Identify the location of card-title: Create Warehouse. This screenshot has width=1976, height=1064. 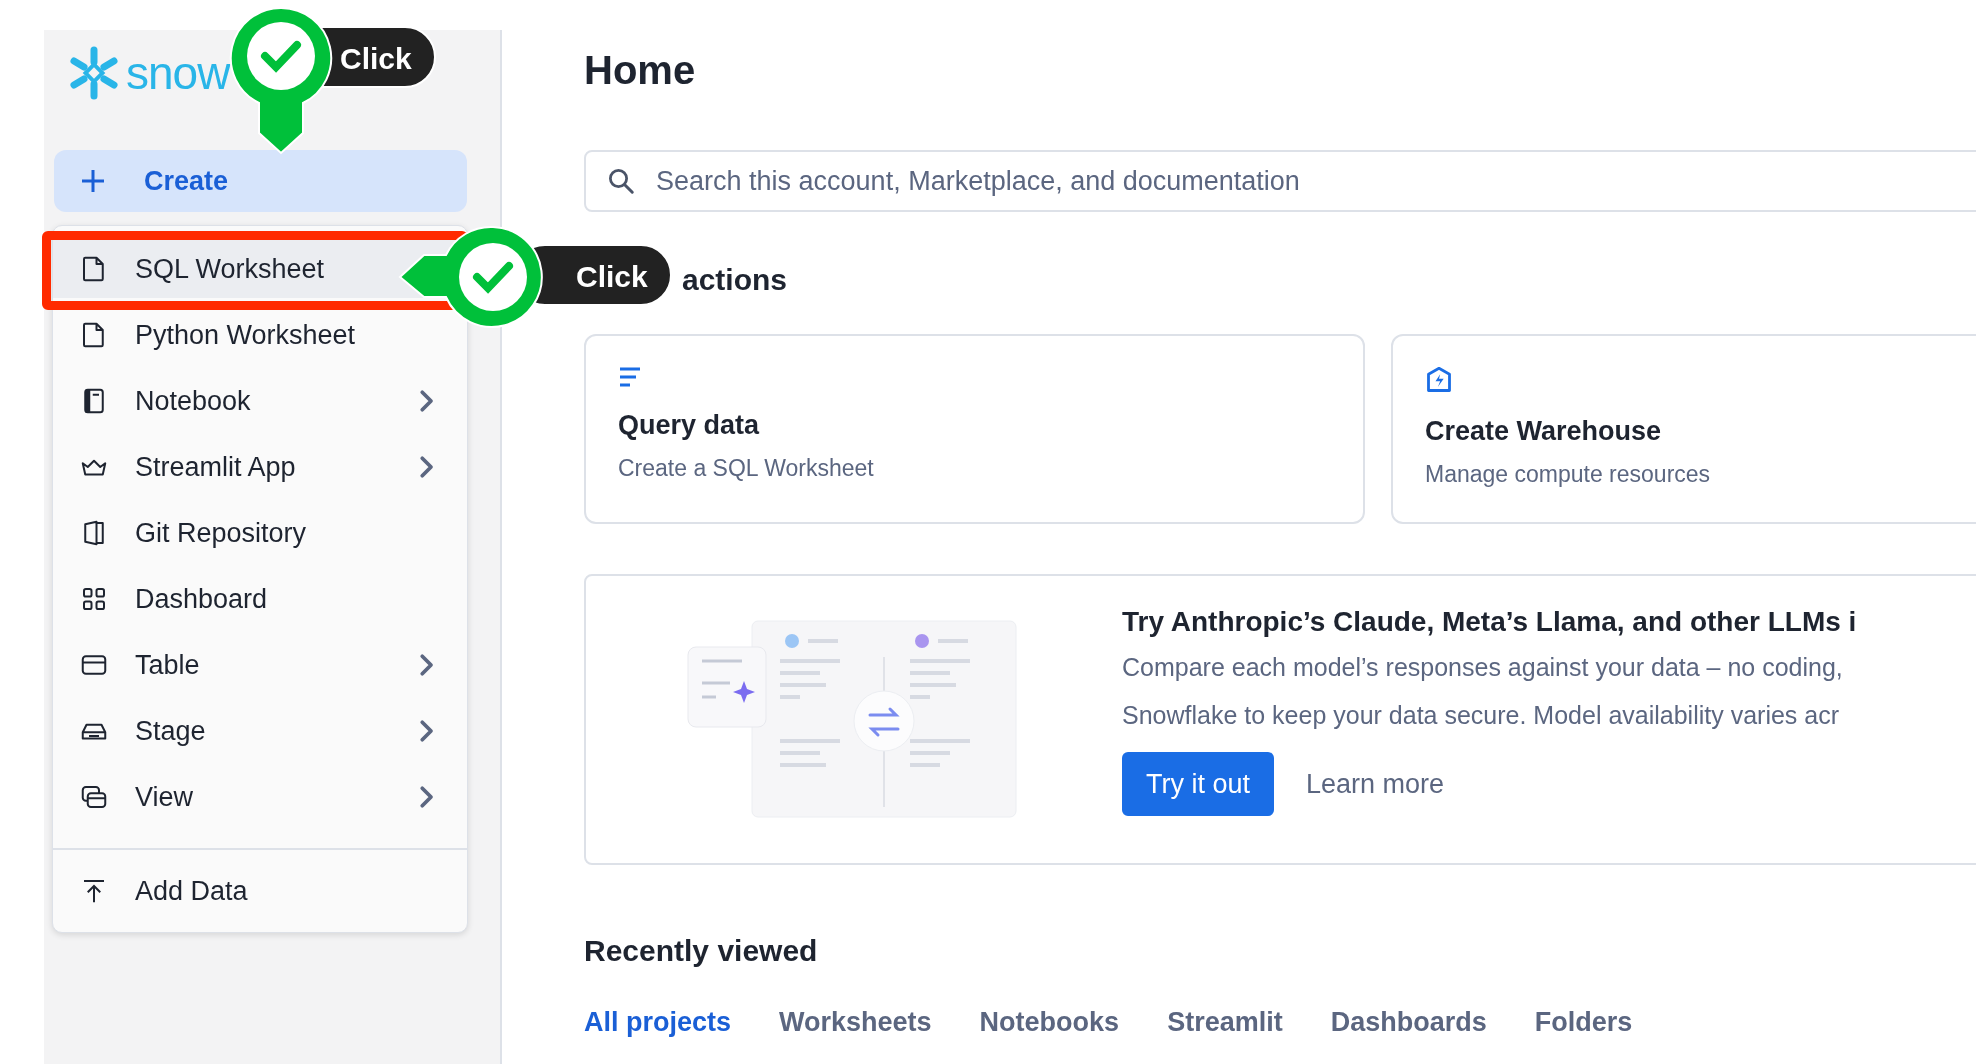
(1544, 431).